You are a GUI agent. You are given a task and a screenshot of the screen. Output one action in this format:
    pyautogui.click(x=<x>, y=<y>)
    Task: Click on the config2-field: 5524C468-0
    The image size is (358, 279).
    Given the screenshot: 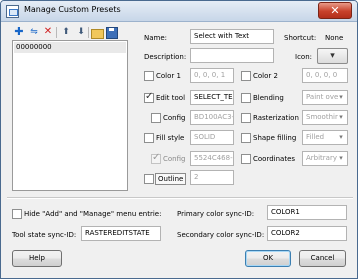 What is the action you would take?
    pyautogui.click(x=212, y=158)
    